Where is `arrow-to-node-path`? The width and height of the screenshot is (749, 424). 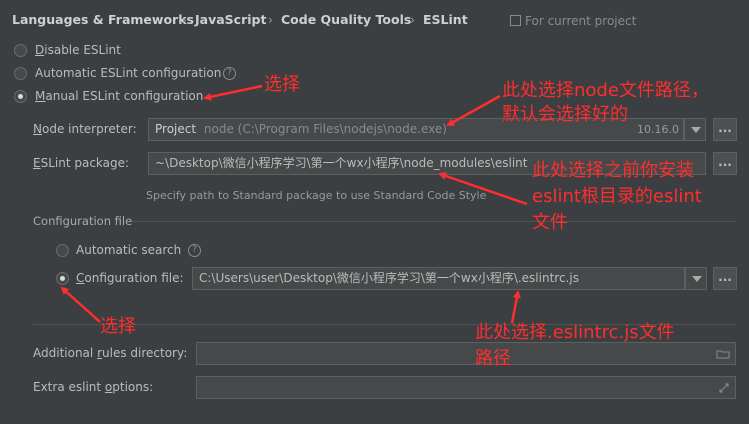 arrow-to-node-path is located at coordinates (473, 110).